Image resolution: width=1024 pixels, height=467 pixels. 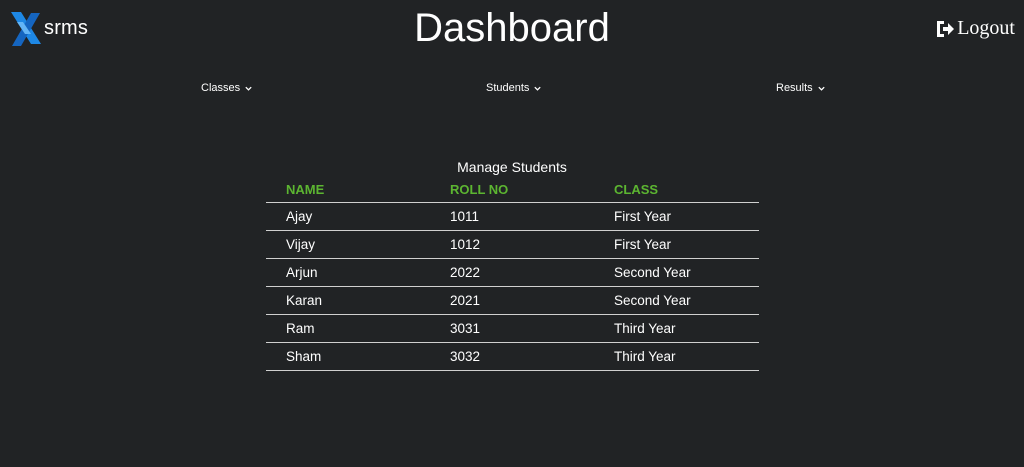 What do you see at coordinates (221, 88) in the screenshot?
I see `nav-classes-label: Classes` at bounding box center [221, 88].